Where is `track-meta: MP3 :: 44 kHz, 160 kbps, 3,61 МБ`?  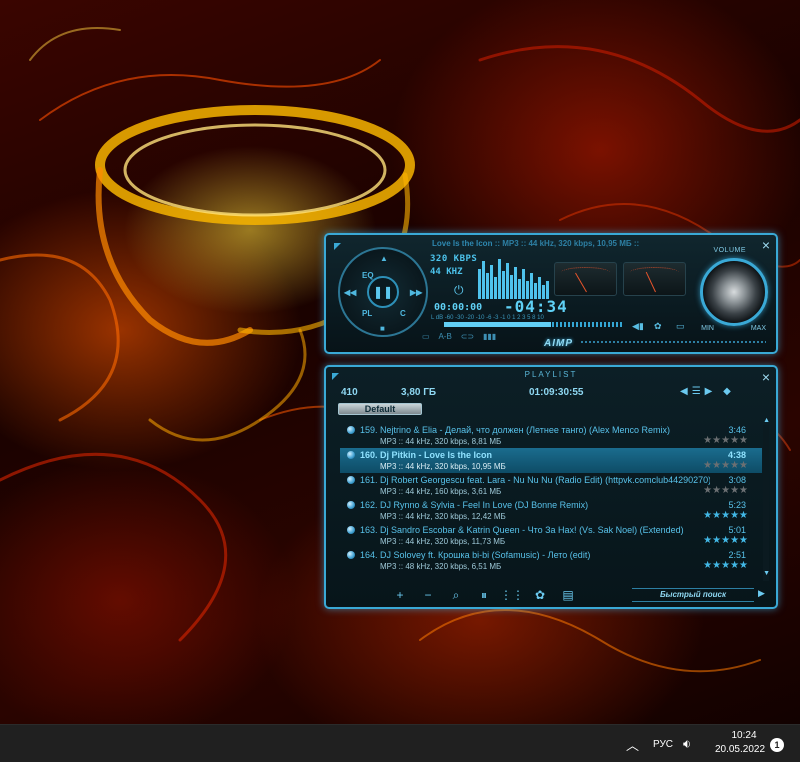 track-meta: MP3 :: 44 kHz, 160 kbps, 3,61 МБ is located at coordinates (441, 491).